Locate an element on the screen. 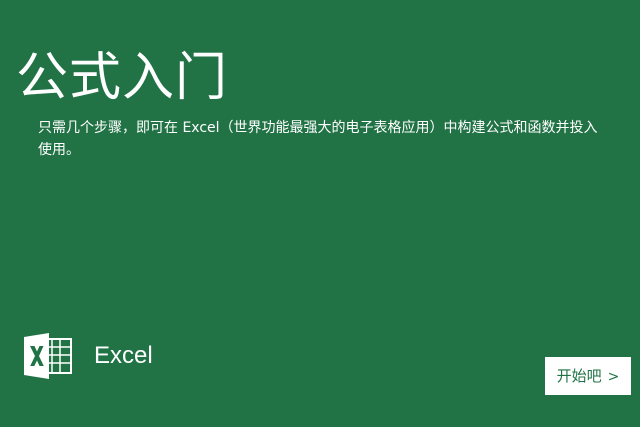 The image size is (640, 427). start-button-label: 开始吧 is located at coordinates (579, 376).